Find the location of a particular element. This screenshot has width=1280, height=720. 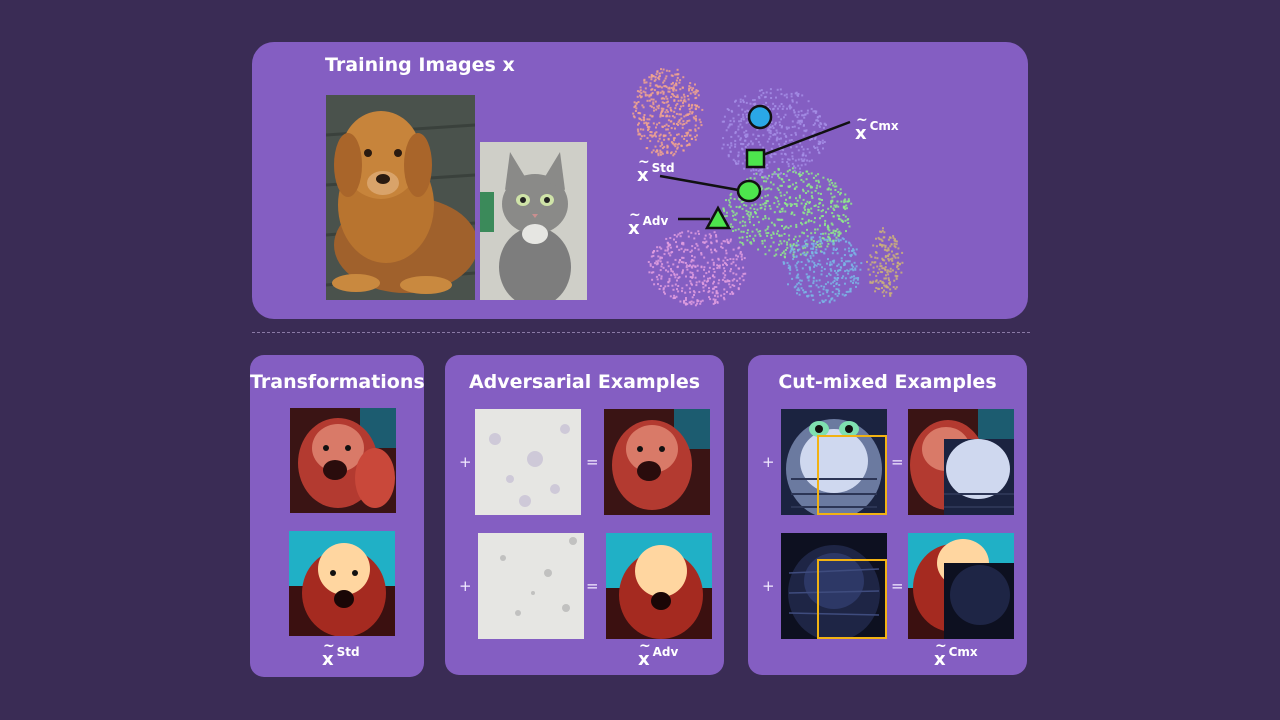

transformations-title: Transformations is located at coordinates (337, 382).